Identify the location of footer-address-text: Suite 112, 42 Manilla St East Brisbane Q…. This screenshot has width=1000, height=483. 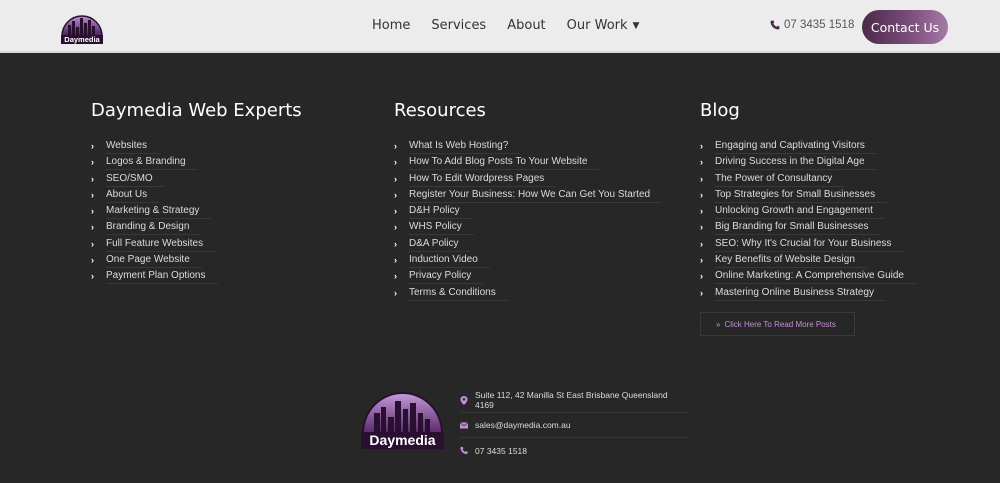
(571, 400).